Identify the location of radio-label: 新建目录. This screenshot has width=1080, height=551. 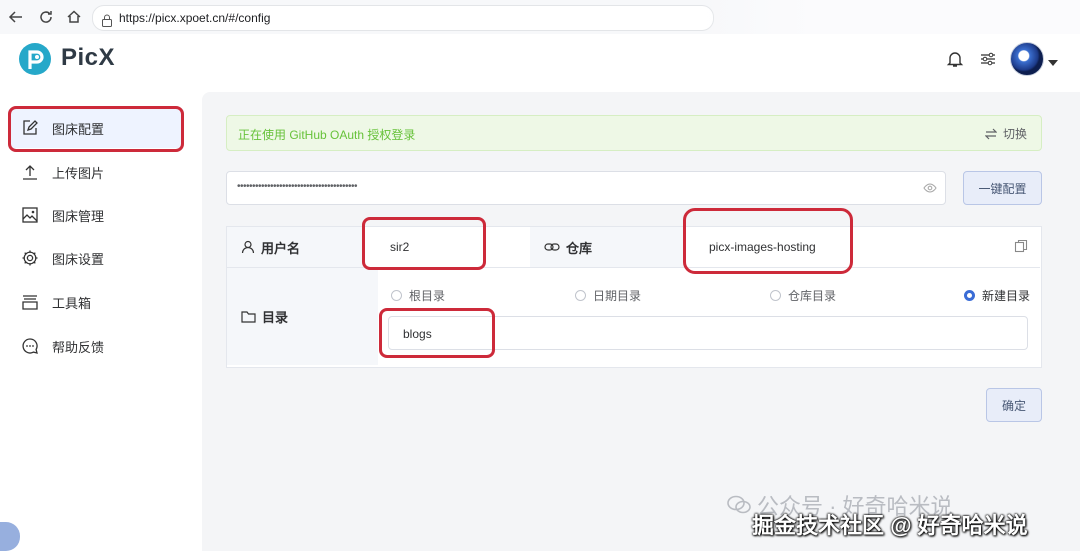
(1006, 296).